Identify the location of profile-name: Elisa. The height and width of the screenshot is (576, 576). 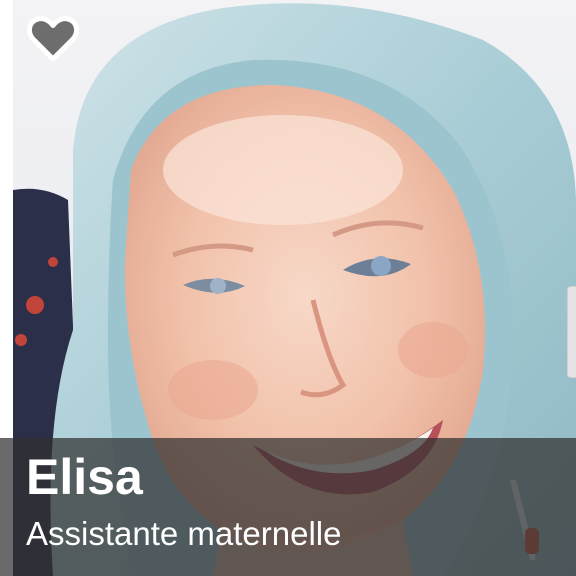
(84, 477).